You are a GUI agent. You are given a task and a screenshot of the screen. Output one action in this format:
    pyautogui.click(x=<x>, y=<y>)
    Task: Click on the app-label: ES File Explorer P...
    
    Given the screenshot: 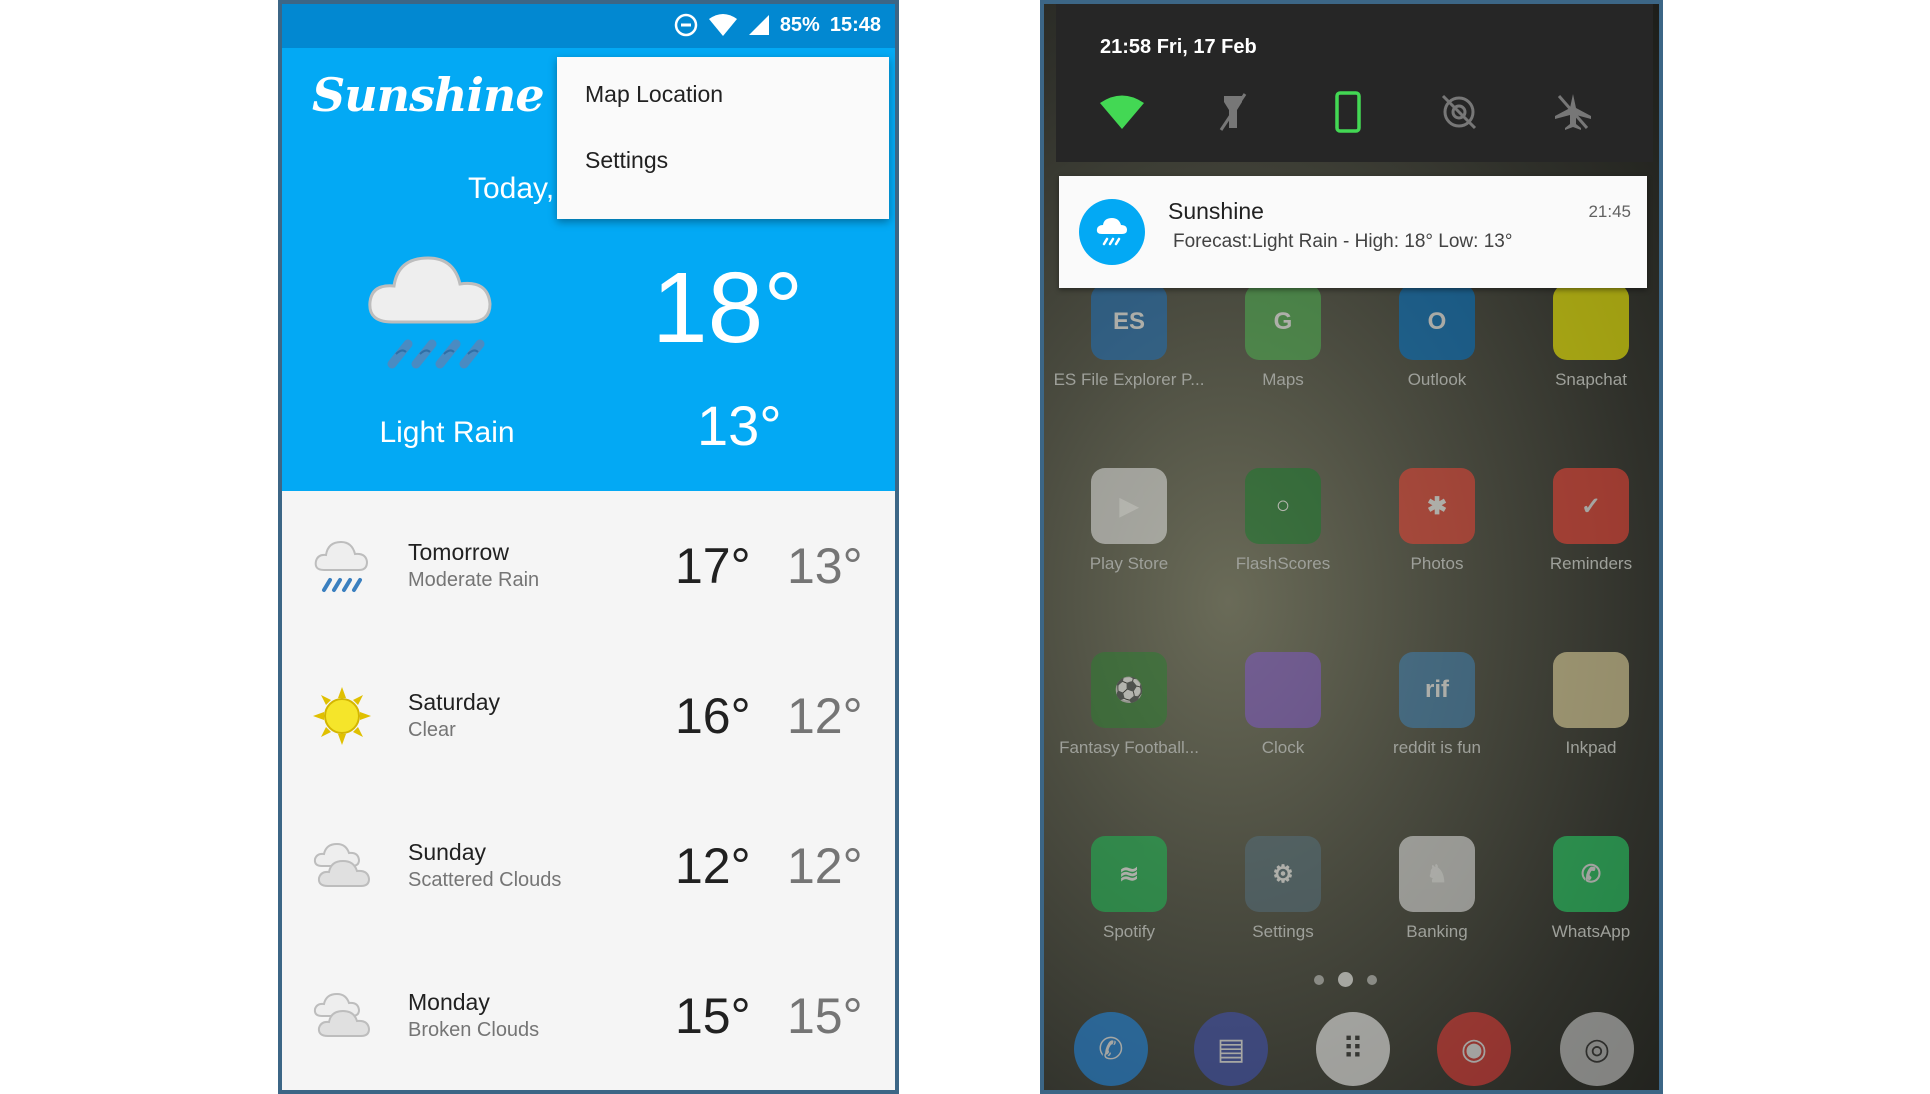 What is the action you would take?
    pyautogui.click(x=1129, y=379)
    